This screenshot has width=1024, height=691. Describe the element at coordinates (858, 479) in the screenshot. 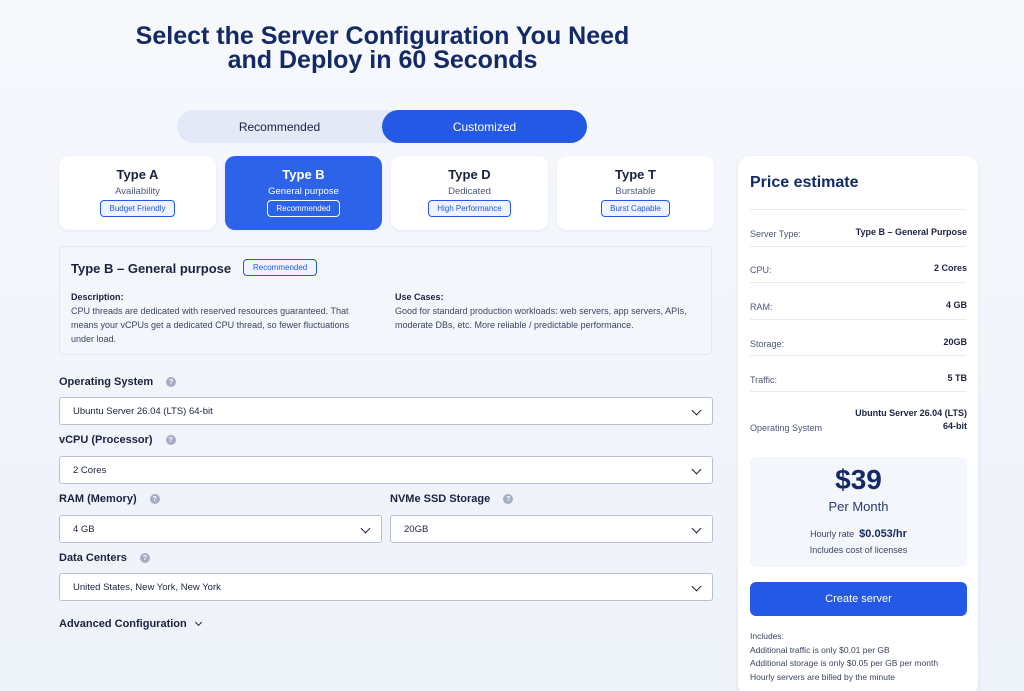

I see `monthly-price: $39` at that location.